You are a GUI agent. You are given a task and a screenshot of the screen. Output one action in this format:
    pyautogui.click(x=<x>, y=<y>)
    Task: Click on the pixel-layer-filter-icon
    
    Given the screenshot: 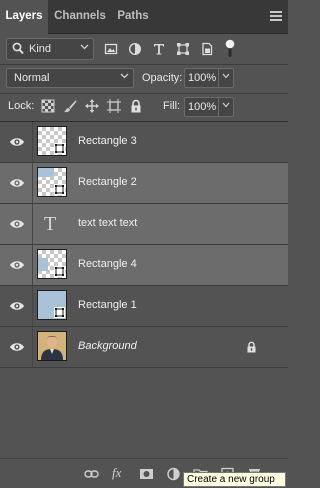 What is the action you would take?
    pyautogui.click(x=111, y=49)
    